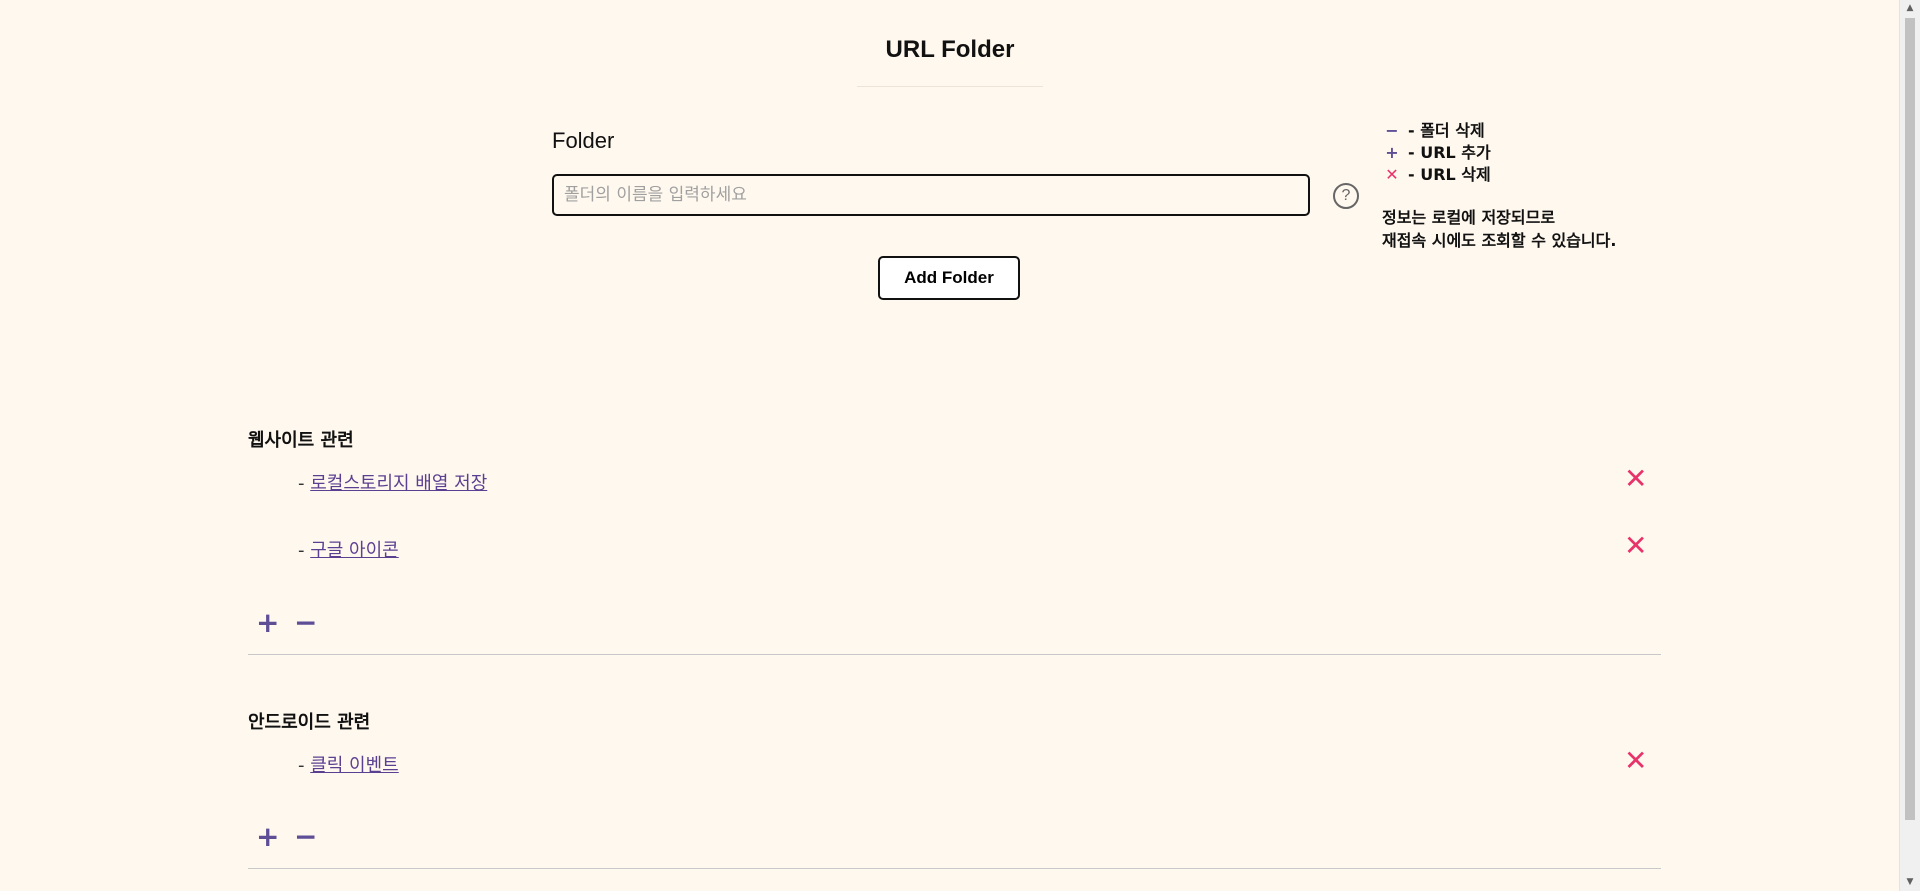  I want to click on info-line: 재접속 시에도 조회할 수 있습니다., so click(1499, 240).